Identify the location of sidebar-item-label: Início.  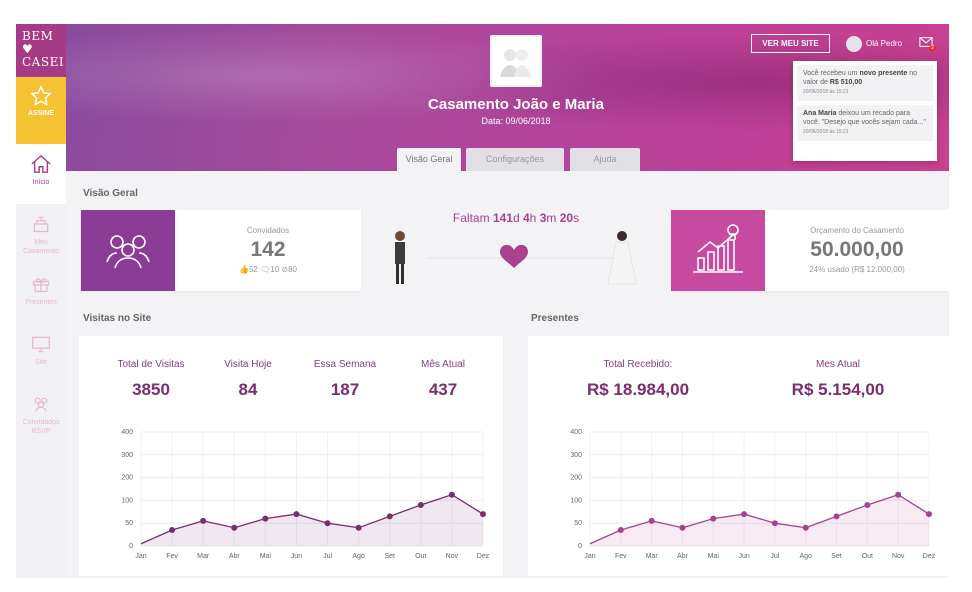
(41, 182).